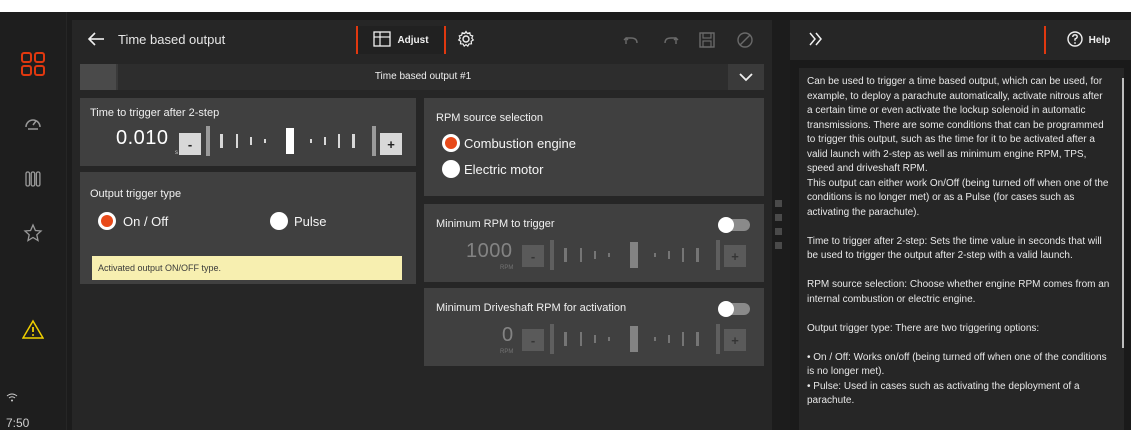 This screenshot has height=430, width=1131. I want to click on min-rpm-slider, so click(636, 255).